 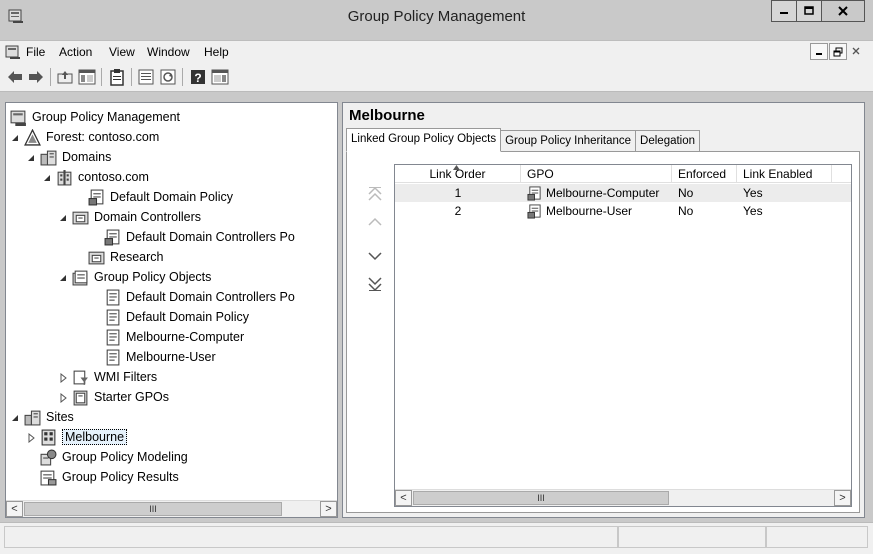 What do you see at coordinates (623, 211) in the screenshot?
I see `table-row: 2 Melbourne-User No Yes` at bounding box center [623, 211].